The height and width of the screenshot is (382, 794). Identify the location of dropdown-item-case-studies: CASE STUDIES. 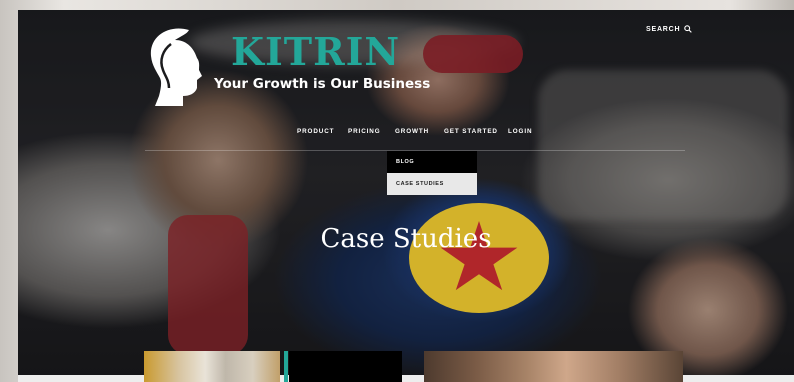
(432, 184).